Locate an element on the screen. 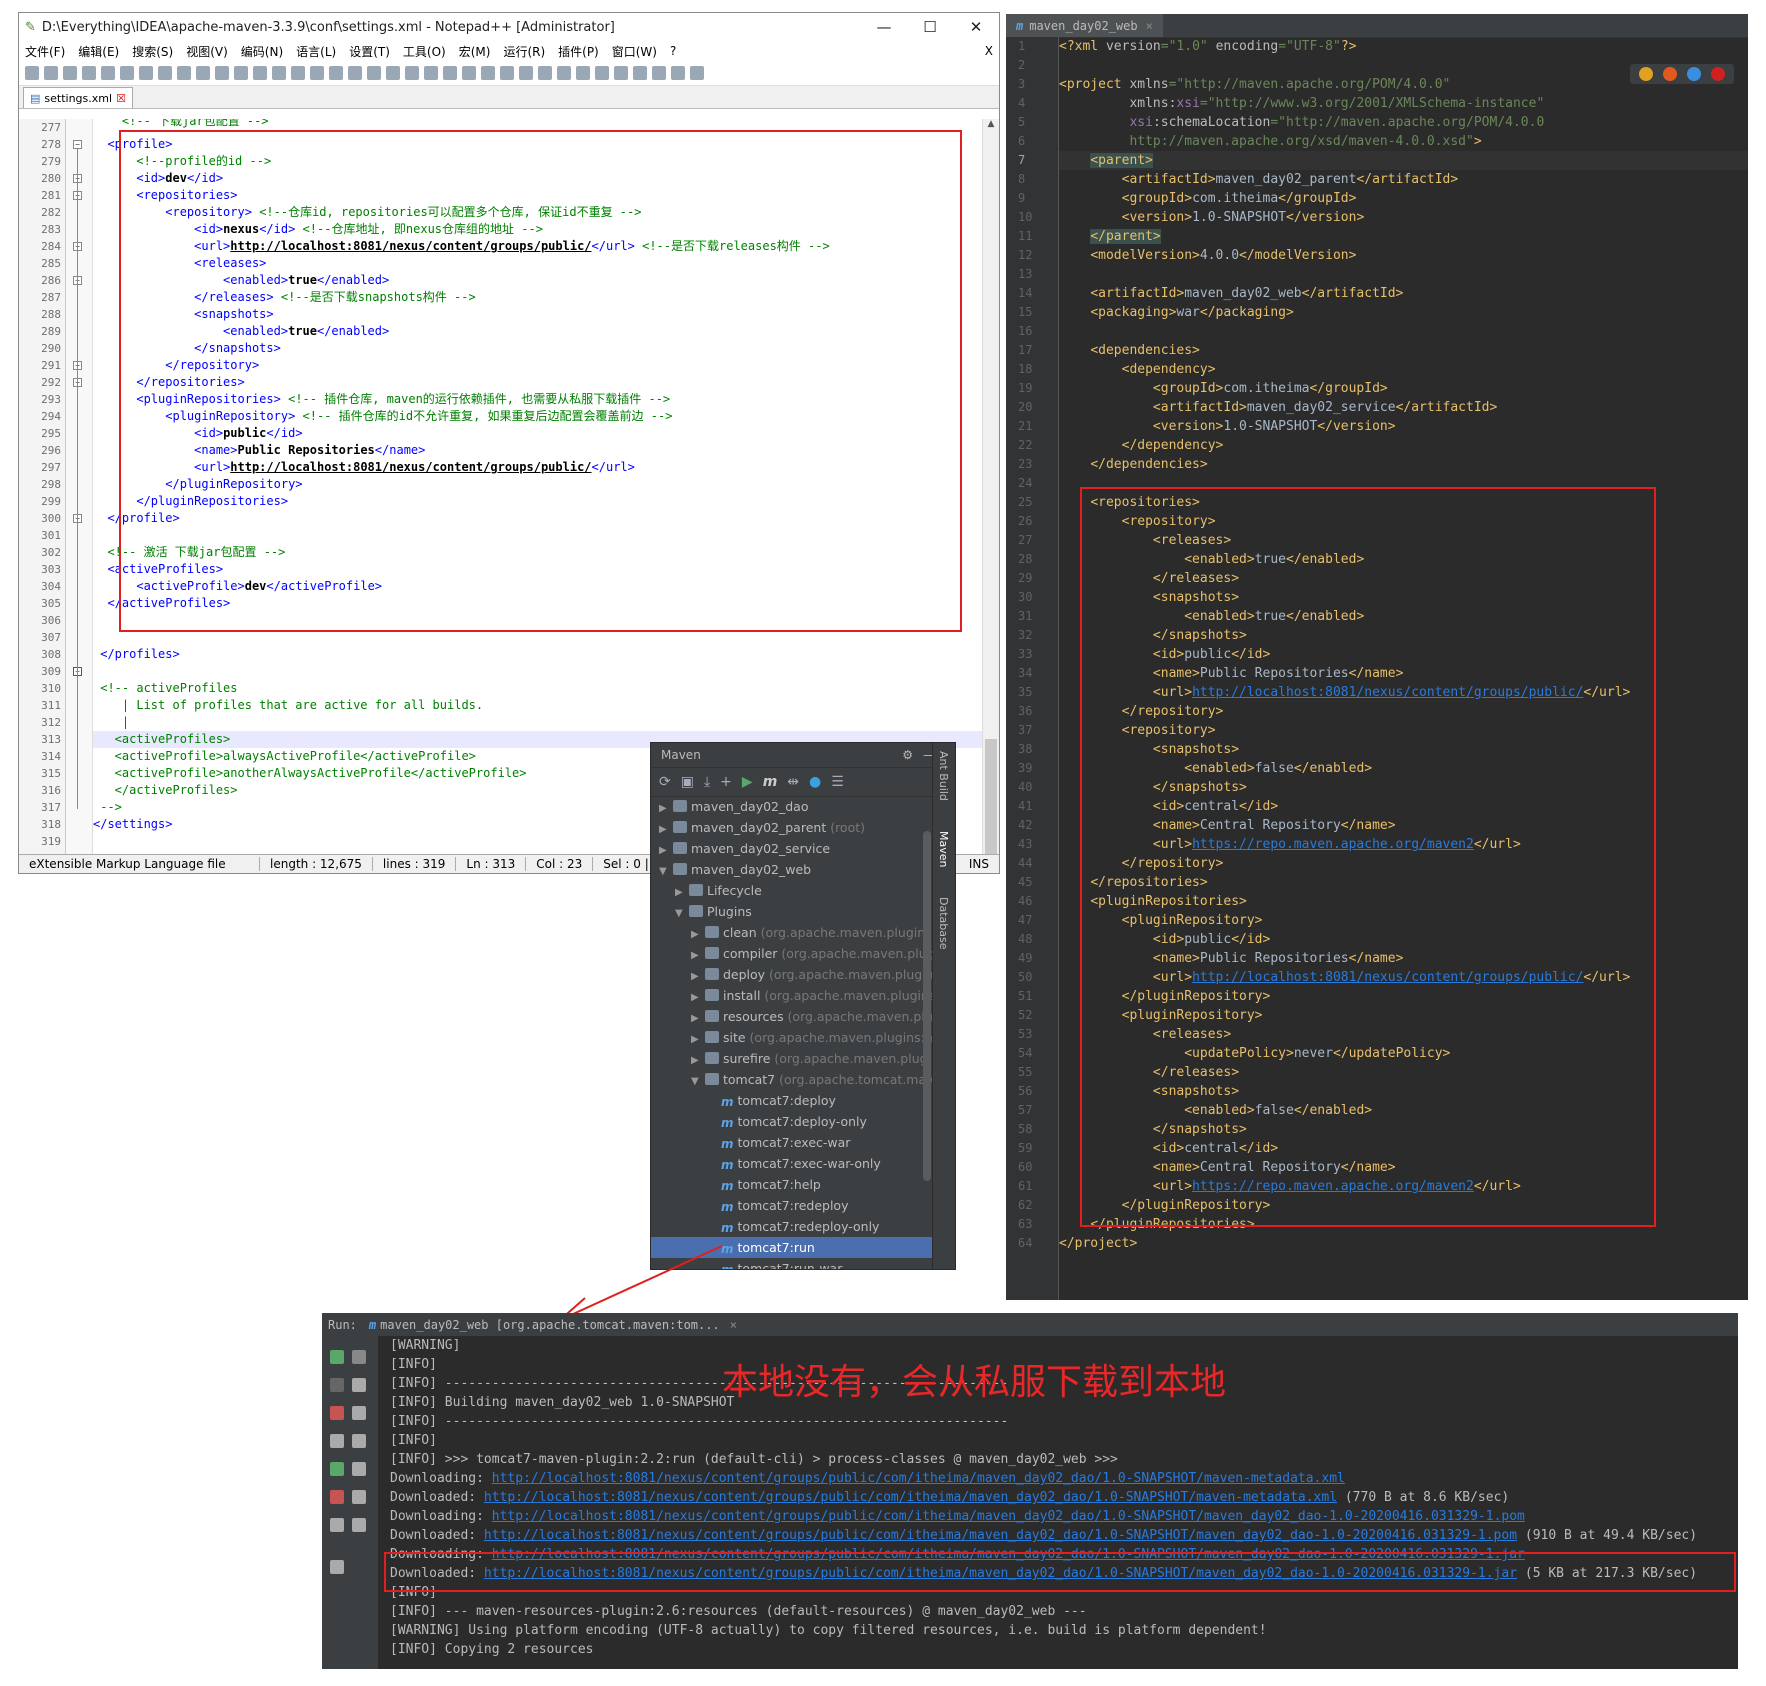 This screenshot has width=1766, height=1686. close-button: ✕ is located at coordinates (976, 27).